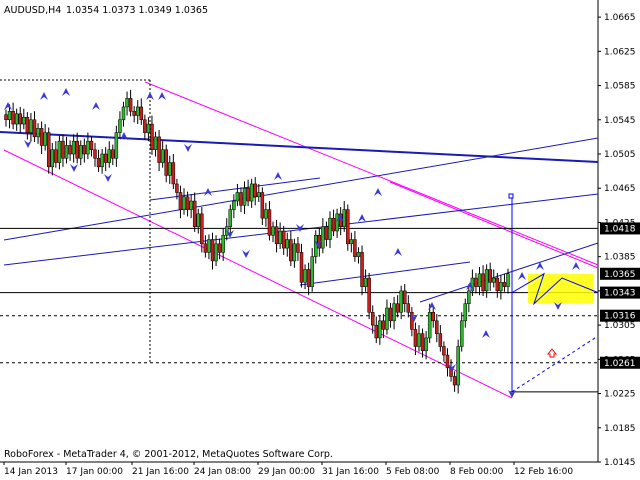 The height and width of the screenshot is (480, 640). I want to click on projection-node, so click(511, 196).